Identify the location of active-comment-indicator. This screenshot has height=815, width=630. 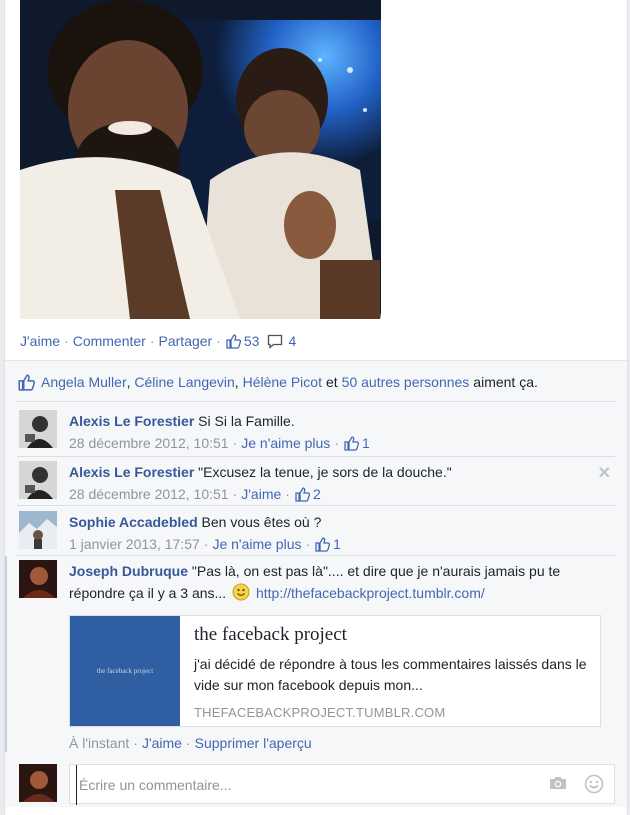
(6, 654).